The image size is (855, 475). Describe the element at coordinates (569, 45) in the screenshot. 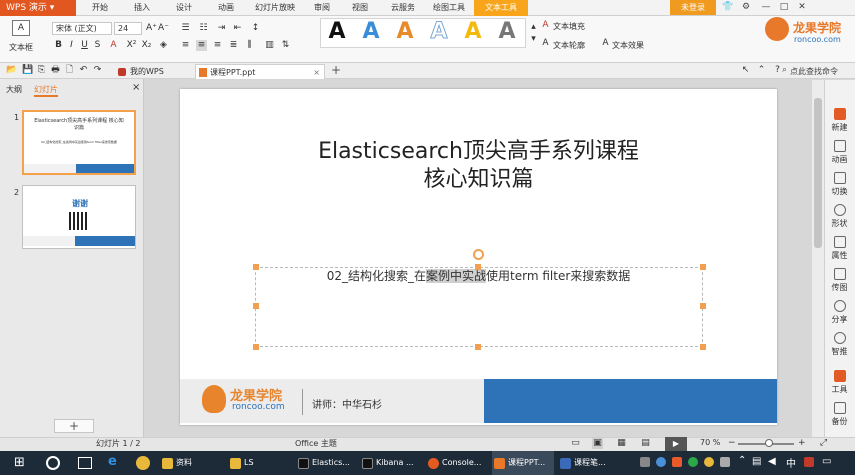

I see `text-outline-button: 文本轮廓` at that location.